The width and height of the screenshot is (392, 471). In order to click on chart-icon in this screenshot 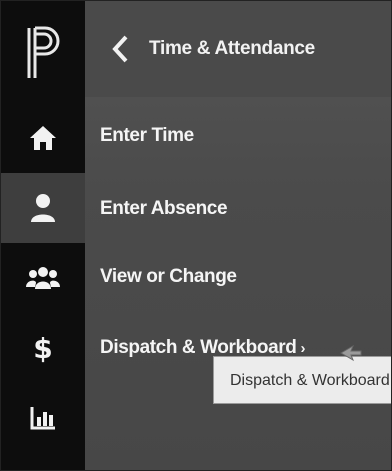, I will do `click(43, 418)`.